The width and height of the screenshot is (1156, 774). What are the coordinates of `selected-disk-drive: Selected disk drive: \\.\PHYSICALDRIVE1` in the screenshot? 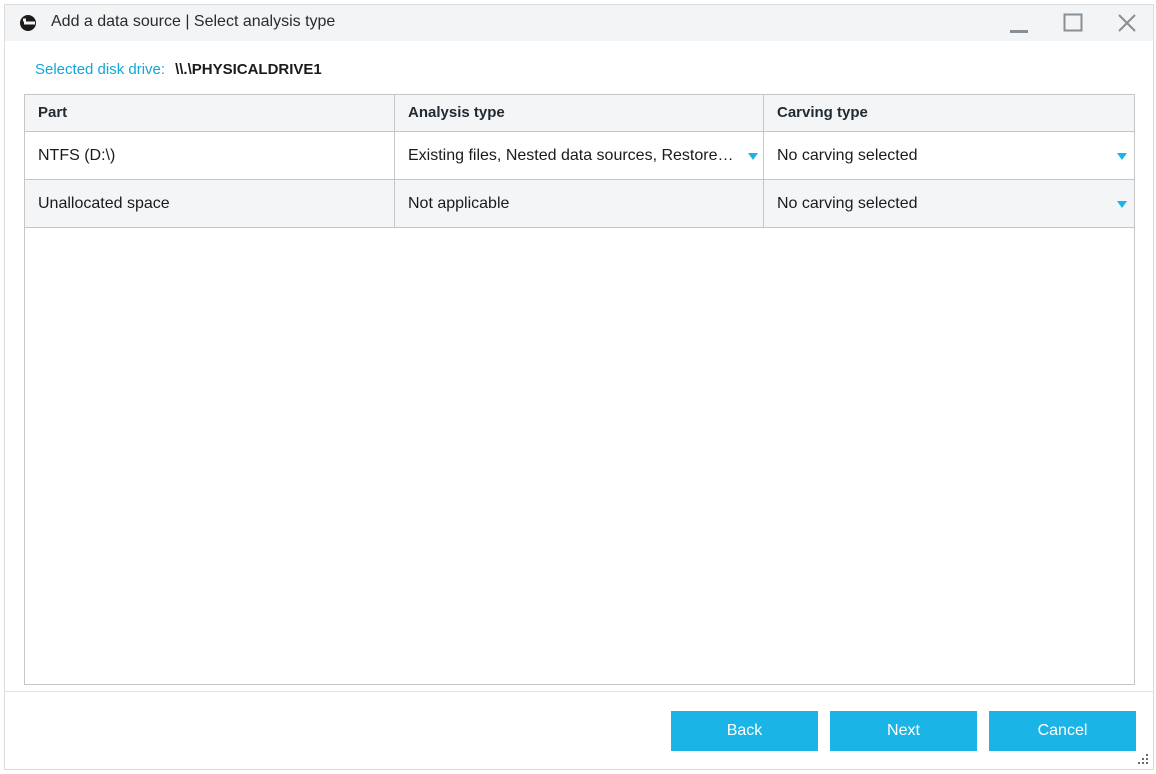 It's located at (178, 69).